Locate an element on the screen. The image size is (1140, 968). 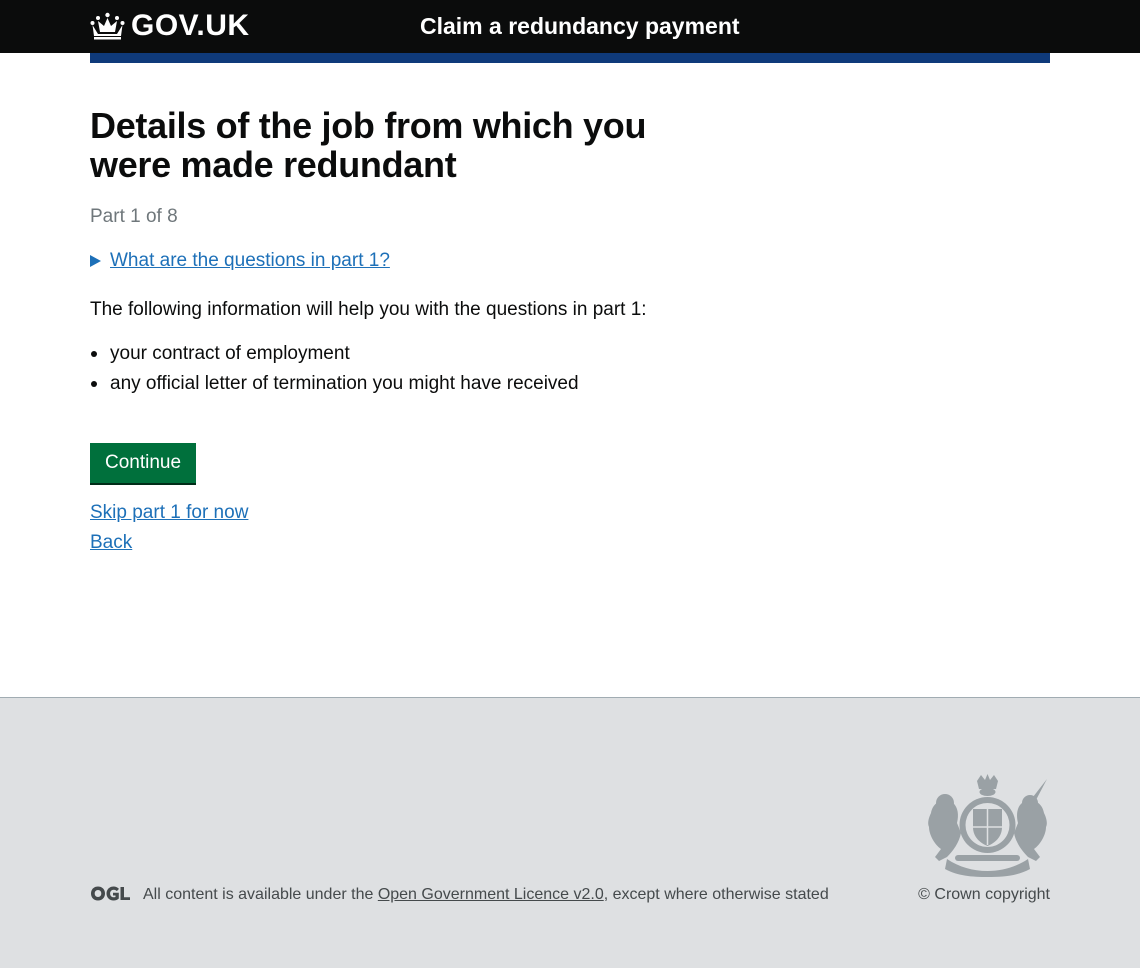
header-blue-bar is located at coordinates (570, 58).